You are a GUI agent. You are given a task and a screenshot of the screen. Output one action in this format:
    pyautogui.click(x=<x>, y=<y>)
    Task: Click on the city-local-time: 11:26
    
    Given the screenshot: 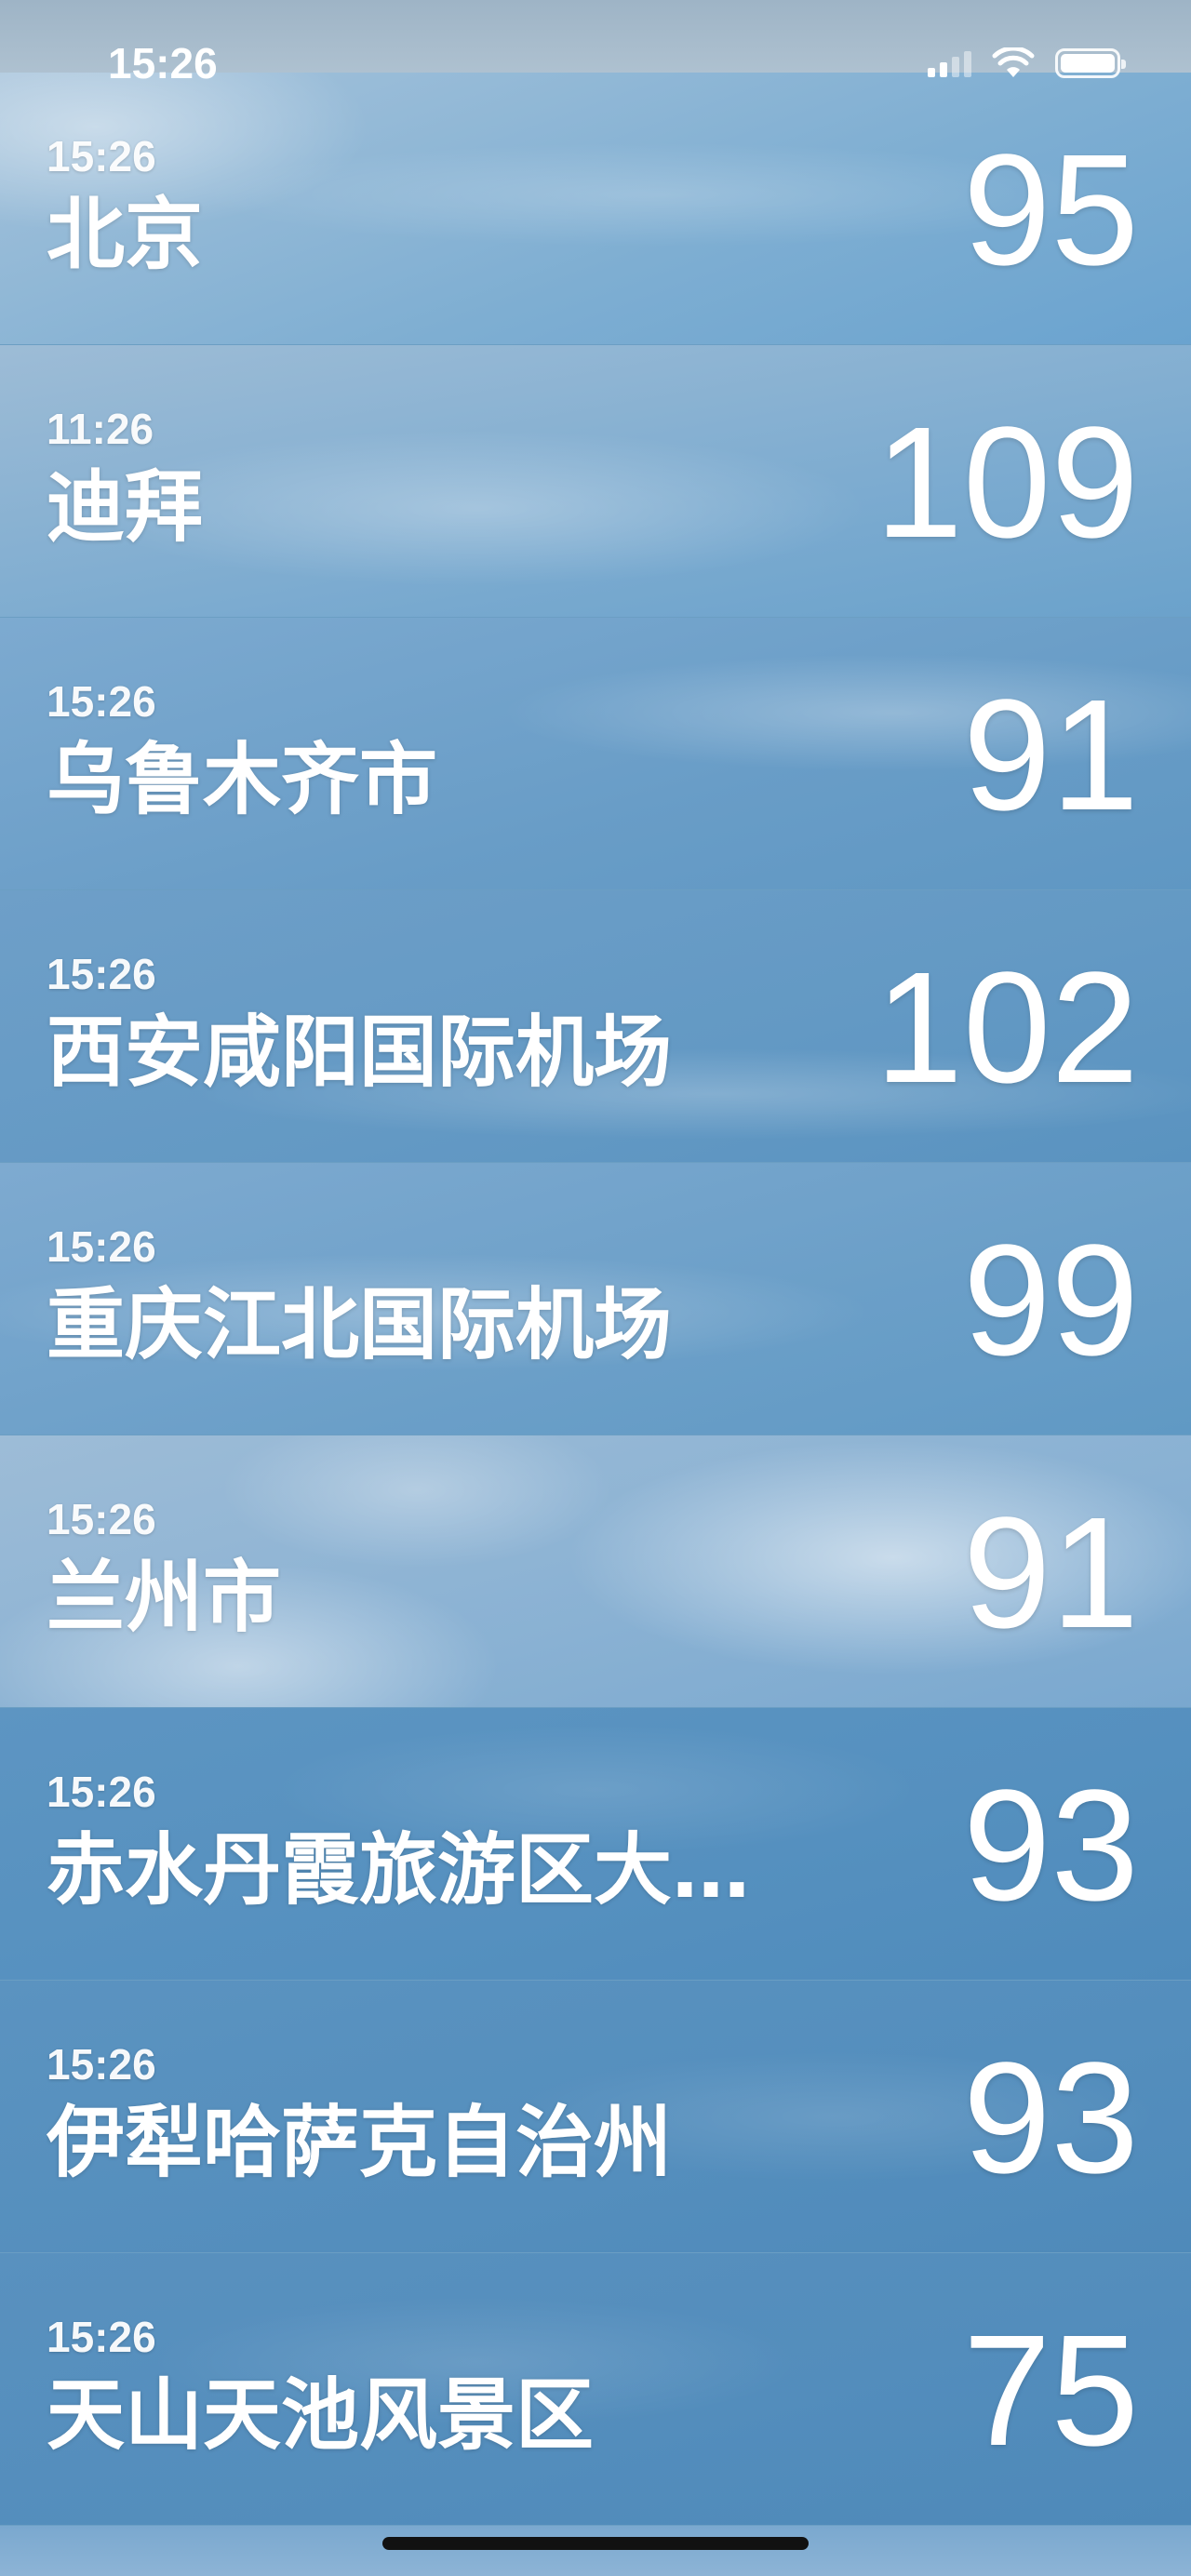 What is the action you would take?
    pyautogui.click(x=100, y=429)
    